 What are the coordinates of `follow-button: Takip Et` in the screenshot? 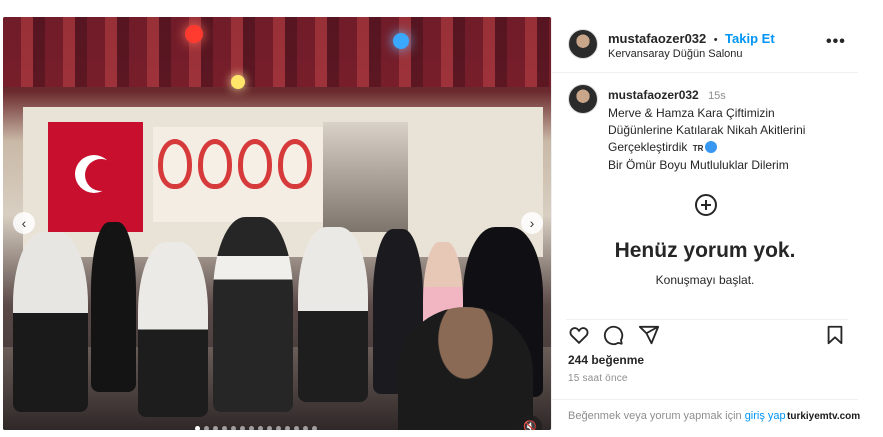 It's located at (750, 38).